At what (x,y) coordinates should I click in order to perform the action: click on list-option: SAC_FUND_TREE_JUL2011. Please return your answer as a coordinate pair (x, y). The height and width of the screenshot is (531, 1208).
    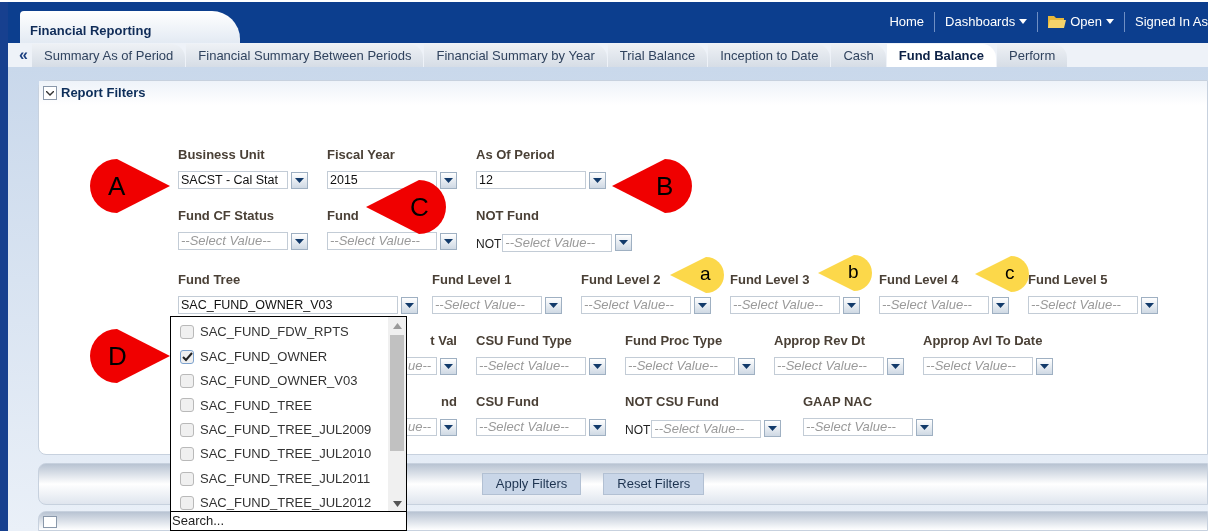
    Looking at the image, I should click on (279, 478).